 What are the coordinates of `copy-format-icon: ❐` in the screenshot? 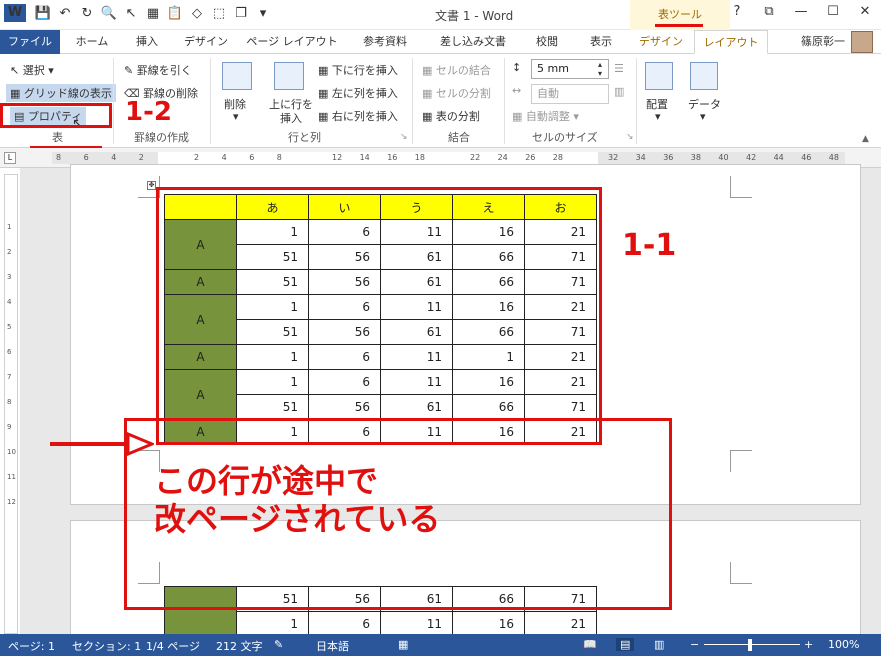 It's located at (241, 13).